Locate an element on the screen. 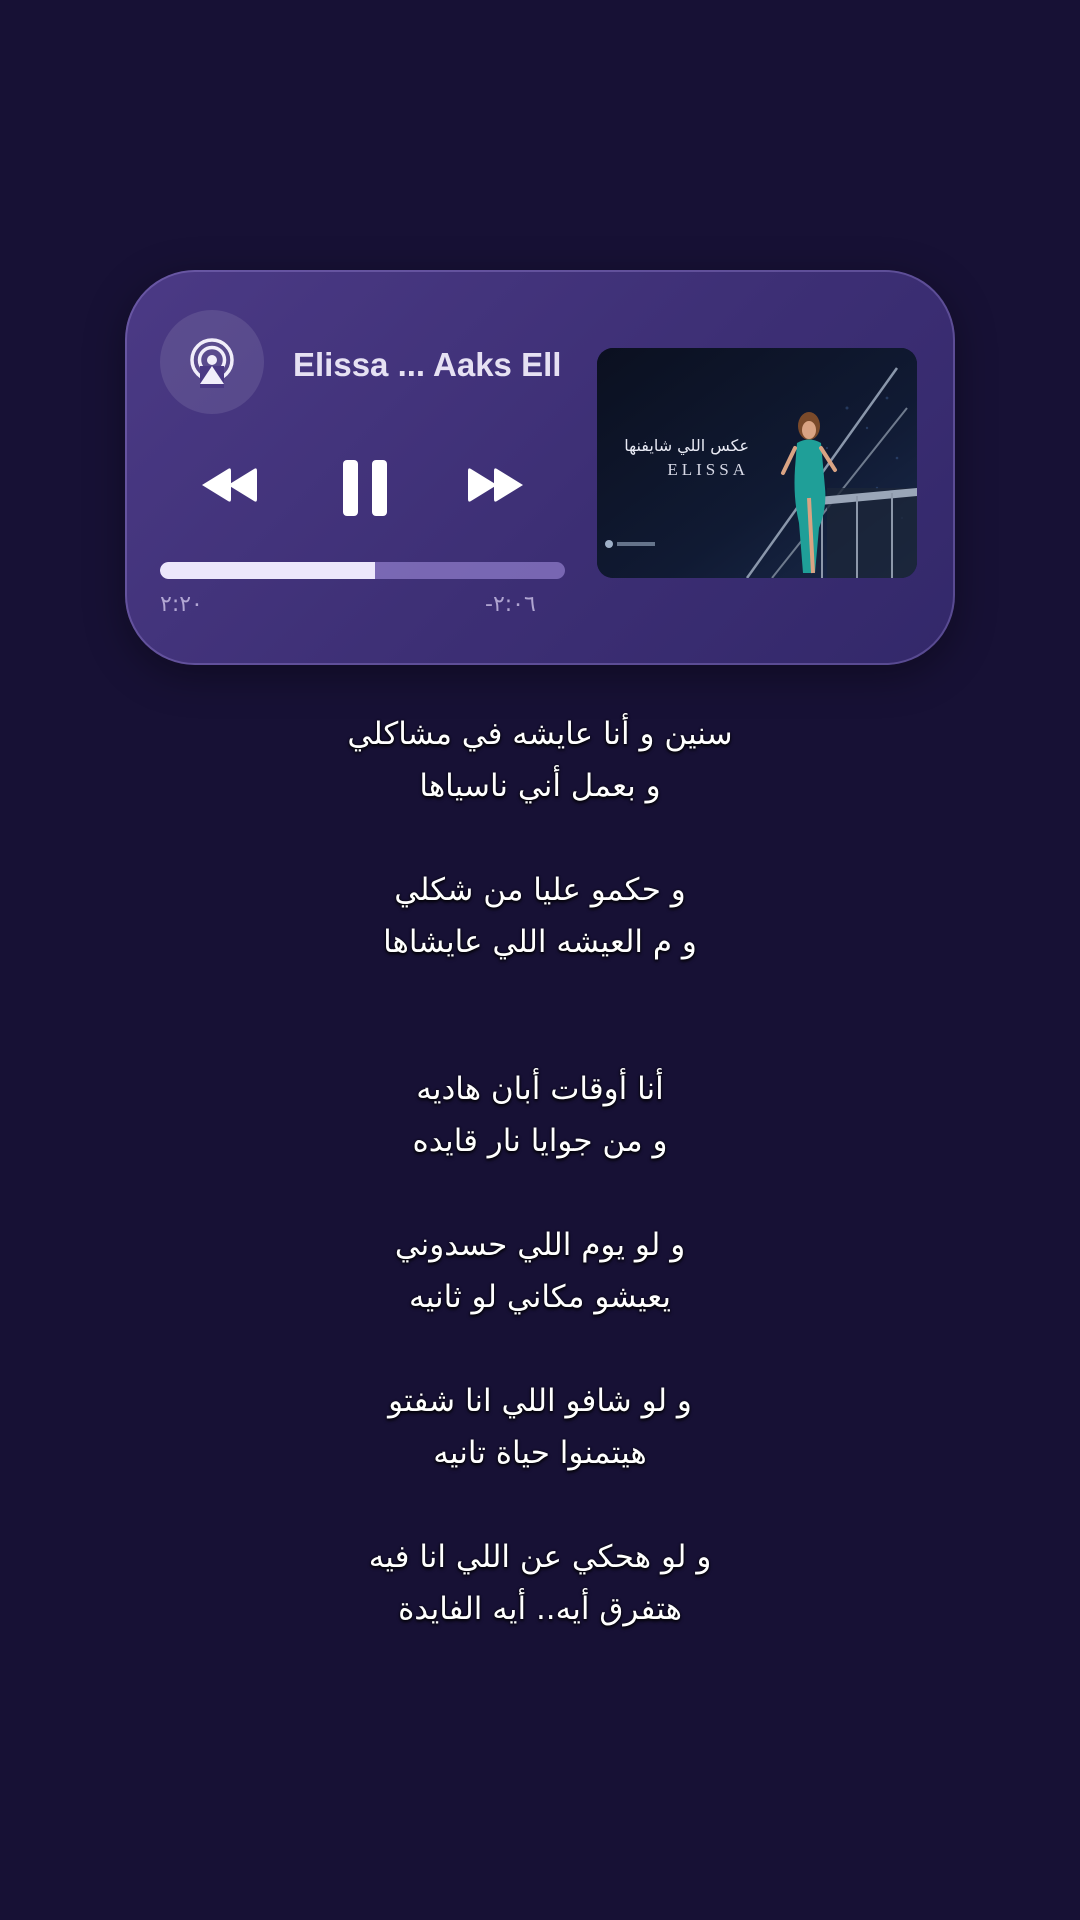  fast-forward-button is located at coordinates (495, 485).